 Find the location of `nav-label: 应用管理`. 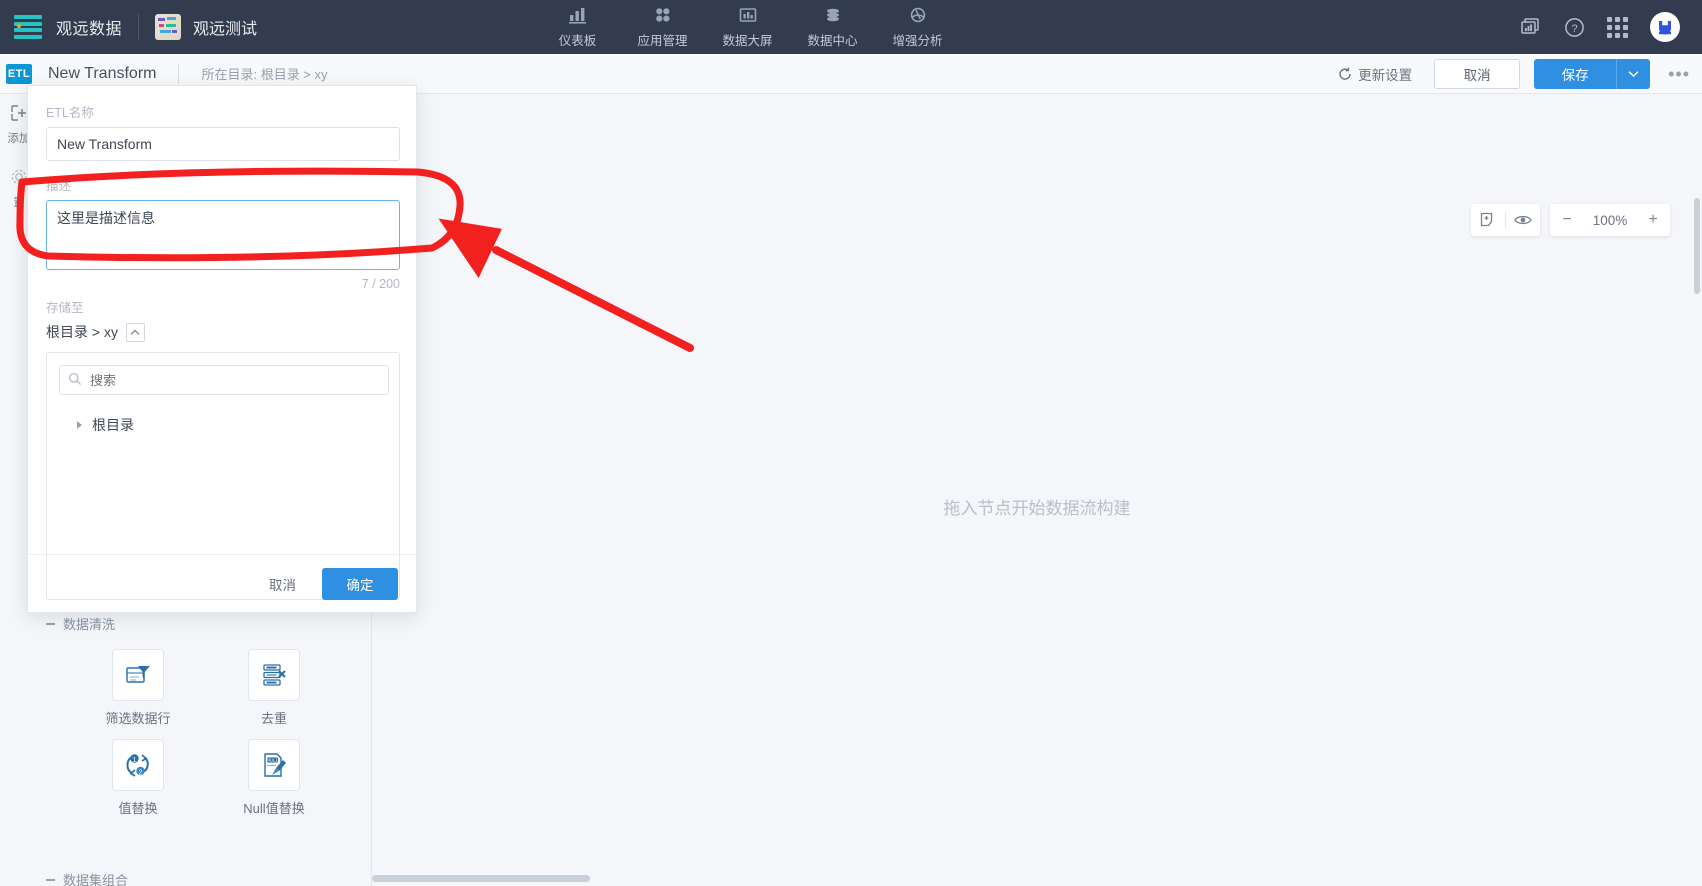

nav-label: 应用管理 is located at coordinates (662, 40).